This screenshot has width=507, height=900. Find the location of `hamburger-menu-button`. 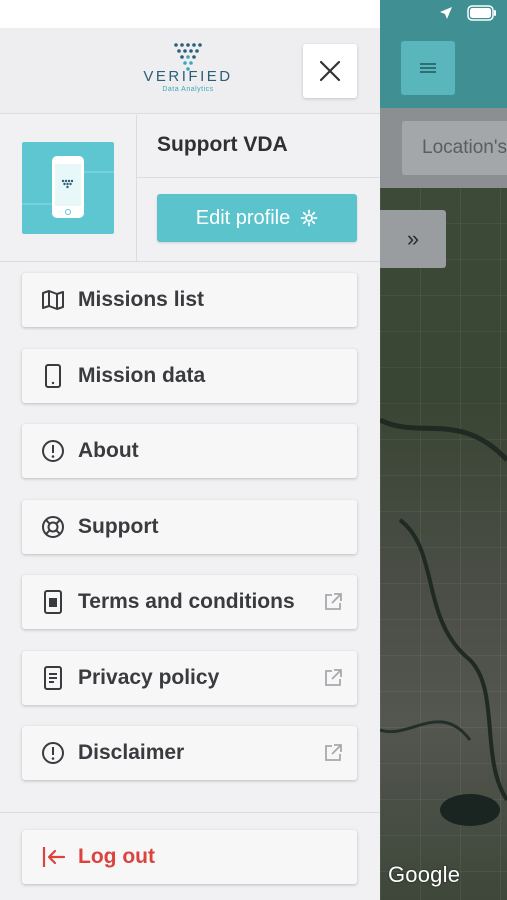

hamburger-menu-button is located at coordinates (428, 68).